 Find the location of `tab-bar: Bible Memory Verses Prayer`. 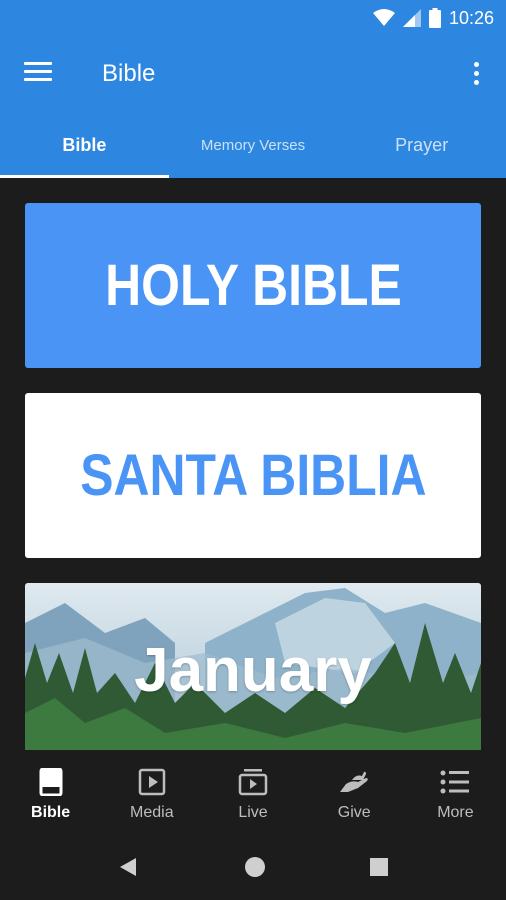

tab-bar: Bible Memory Verses Prayer is located at coordinates (253, 145).